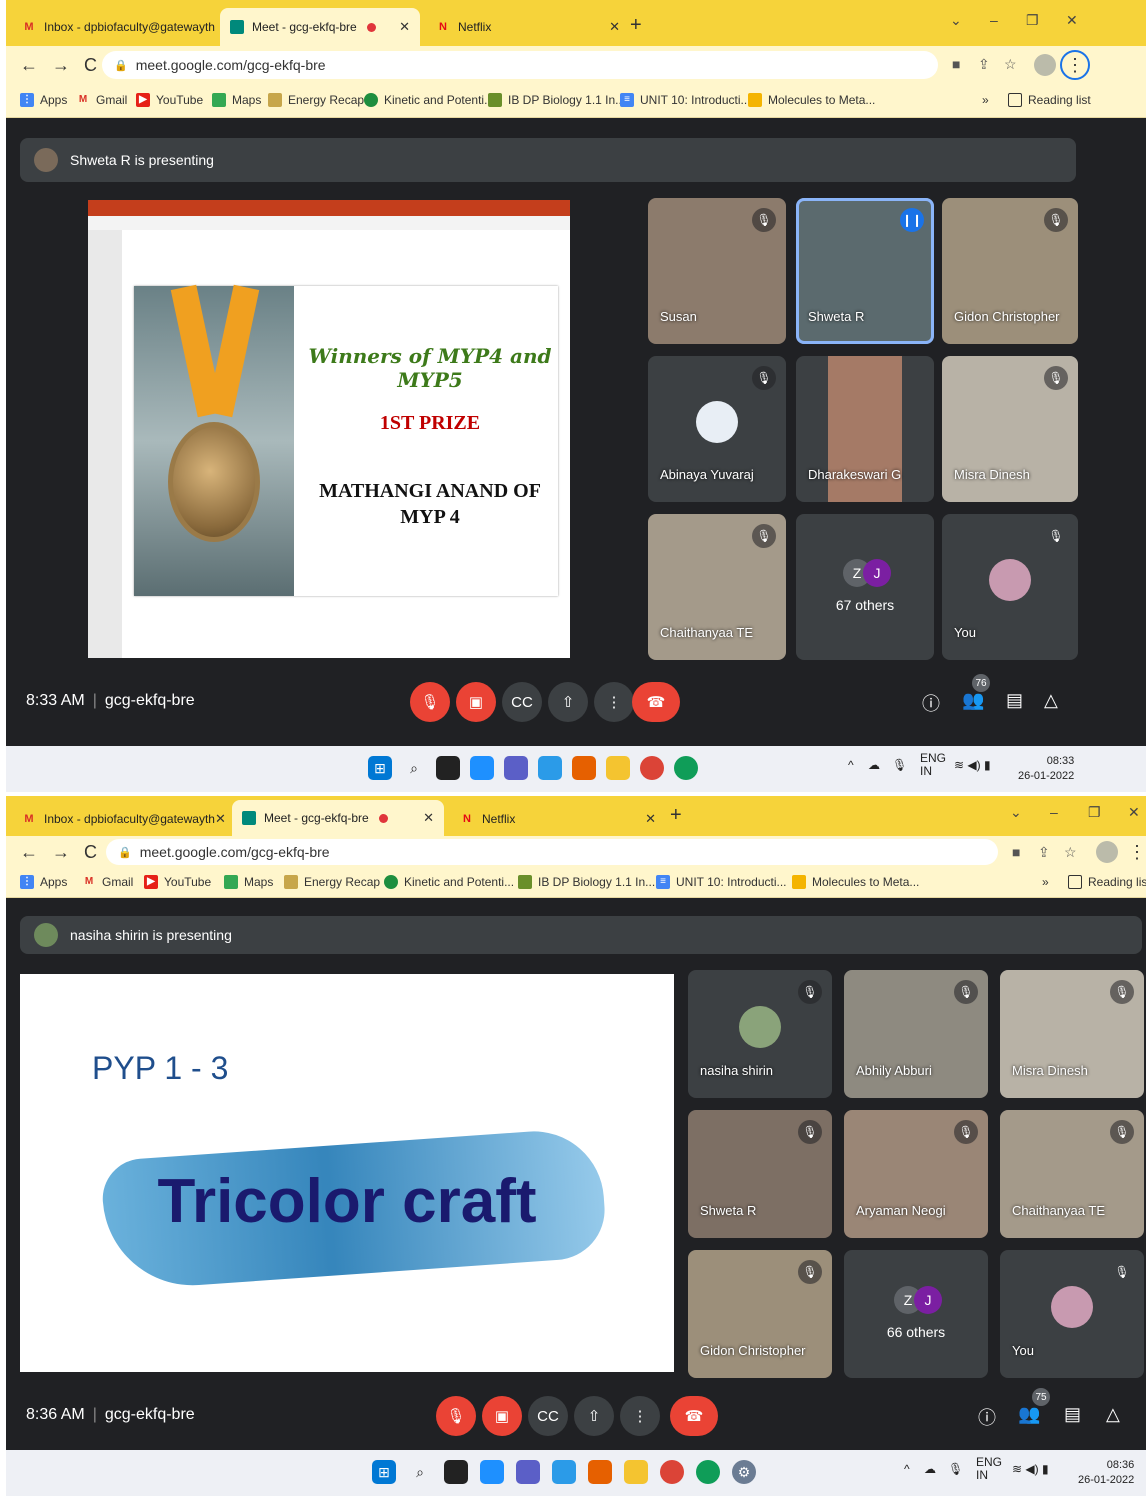  What do you see at coordinates (717, 271) in the screenshot?
I see `participant-tile: 🎙 Susan` at bounding box center [717, 271].